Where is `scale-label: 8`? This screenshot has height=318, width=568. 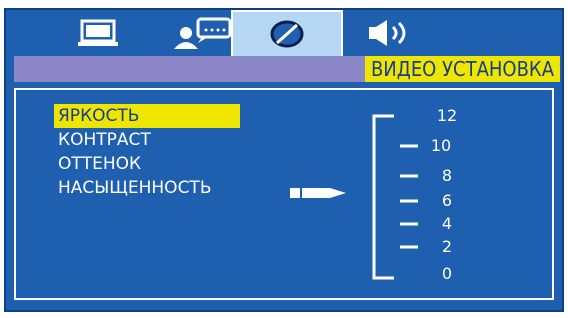 scale-label: 8 is located at coordinates (447, 175).